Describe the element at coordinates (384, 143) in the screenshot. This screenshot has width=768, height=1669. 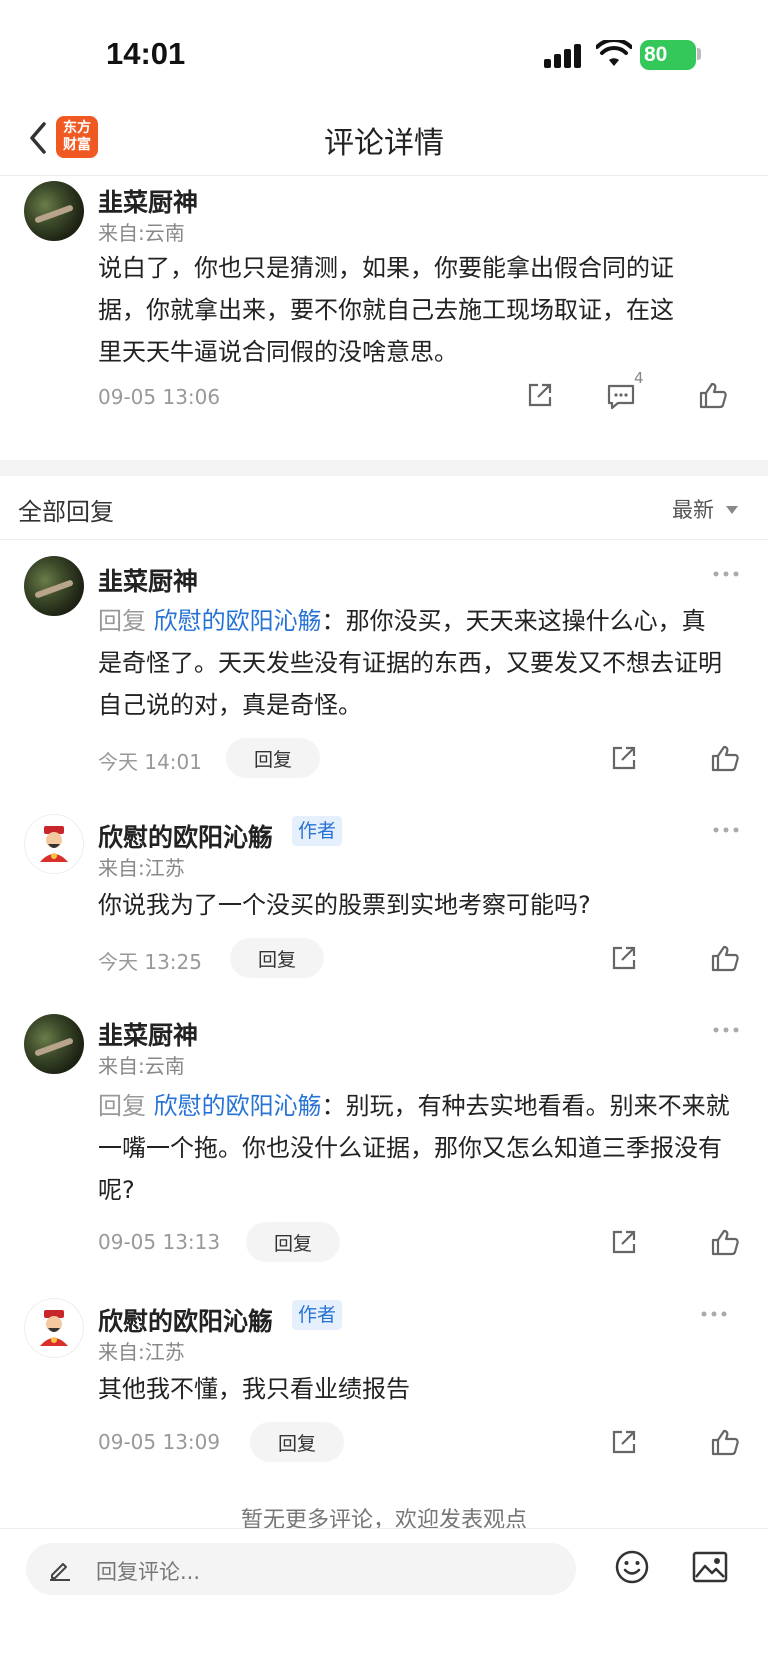
I see `page-title: 评论详情` at that location.